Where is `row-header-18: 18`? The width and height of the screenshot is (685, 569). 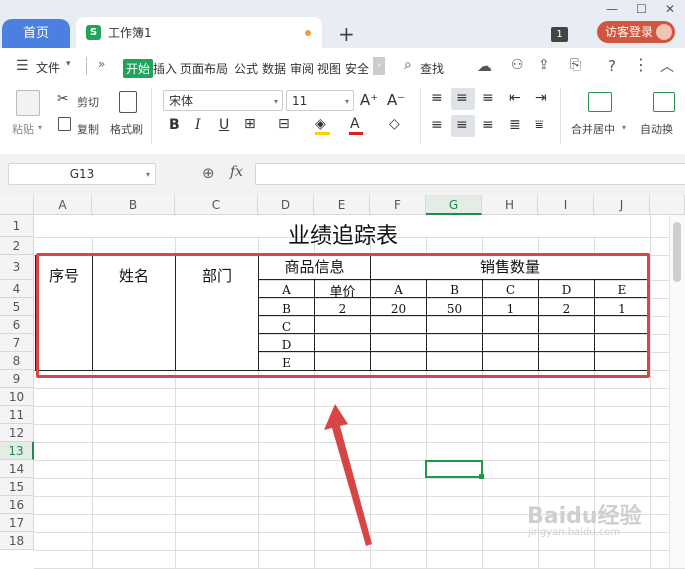
row-header-18: 18 is located at coordinates (17, 541).